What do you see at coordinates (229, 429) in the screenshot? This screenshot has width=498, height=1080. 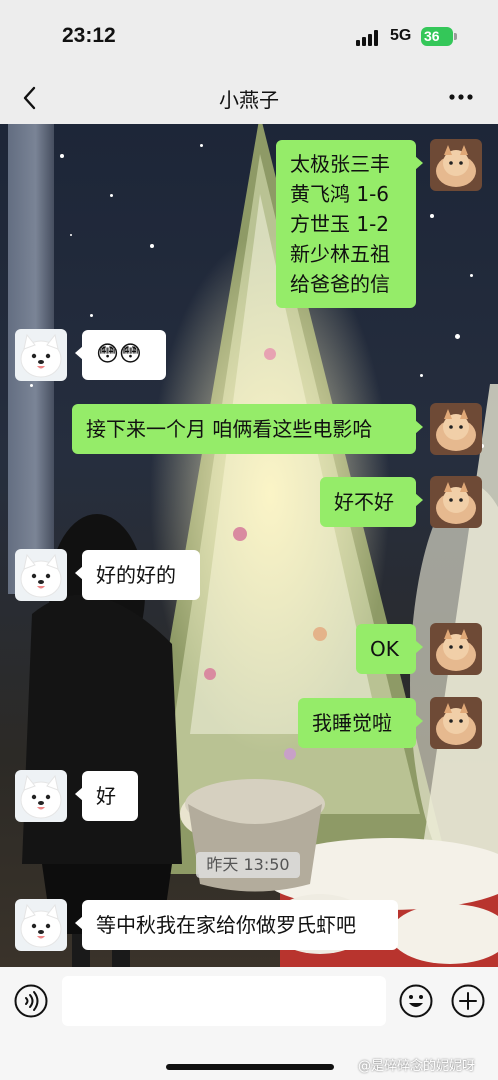 I see `message-line: 接下来一个月 咱俩看这些电影哈` at bounding box center [229, 429].